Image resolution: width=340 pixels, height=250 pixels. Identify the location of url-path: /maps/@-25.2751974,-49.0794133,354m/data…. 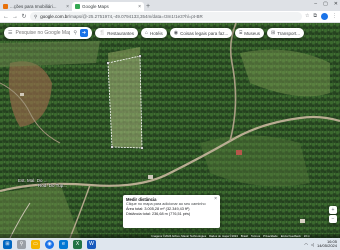
(135, 16).